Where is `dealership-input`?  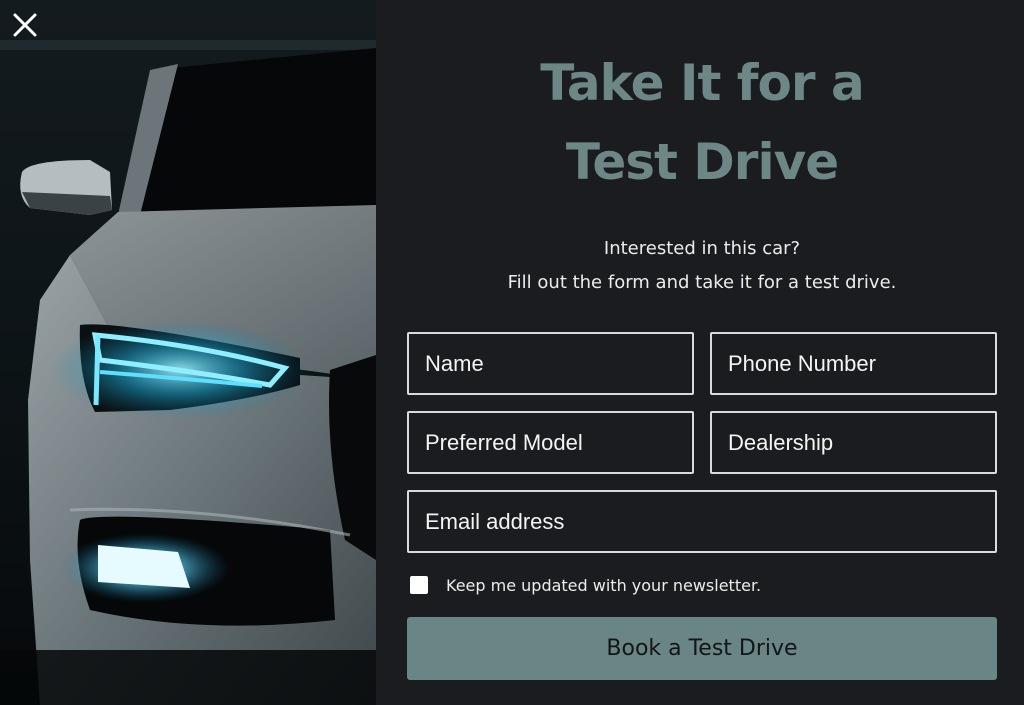 dealership-input is located at coordinates (853, 442).